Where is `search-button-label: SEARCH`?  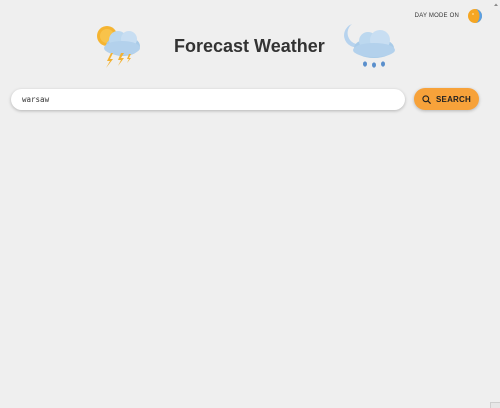 search-button-label: SEARCH is located at coordinates (453, 99).